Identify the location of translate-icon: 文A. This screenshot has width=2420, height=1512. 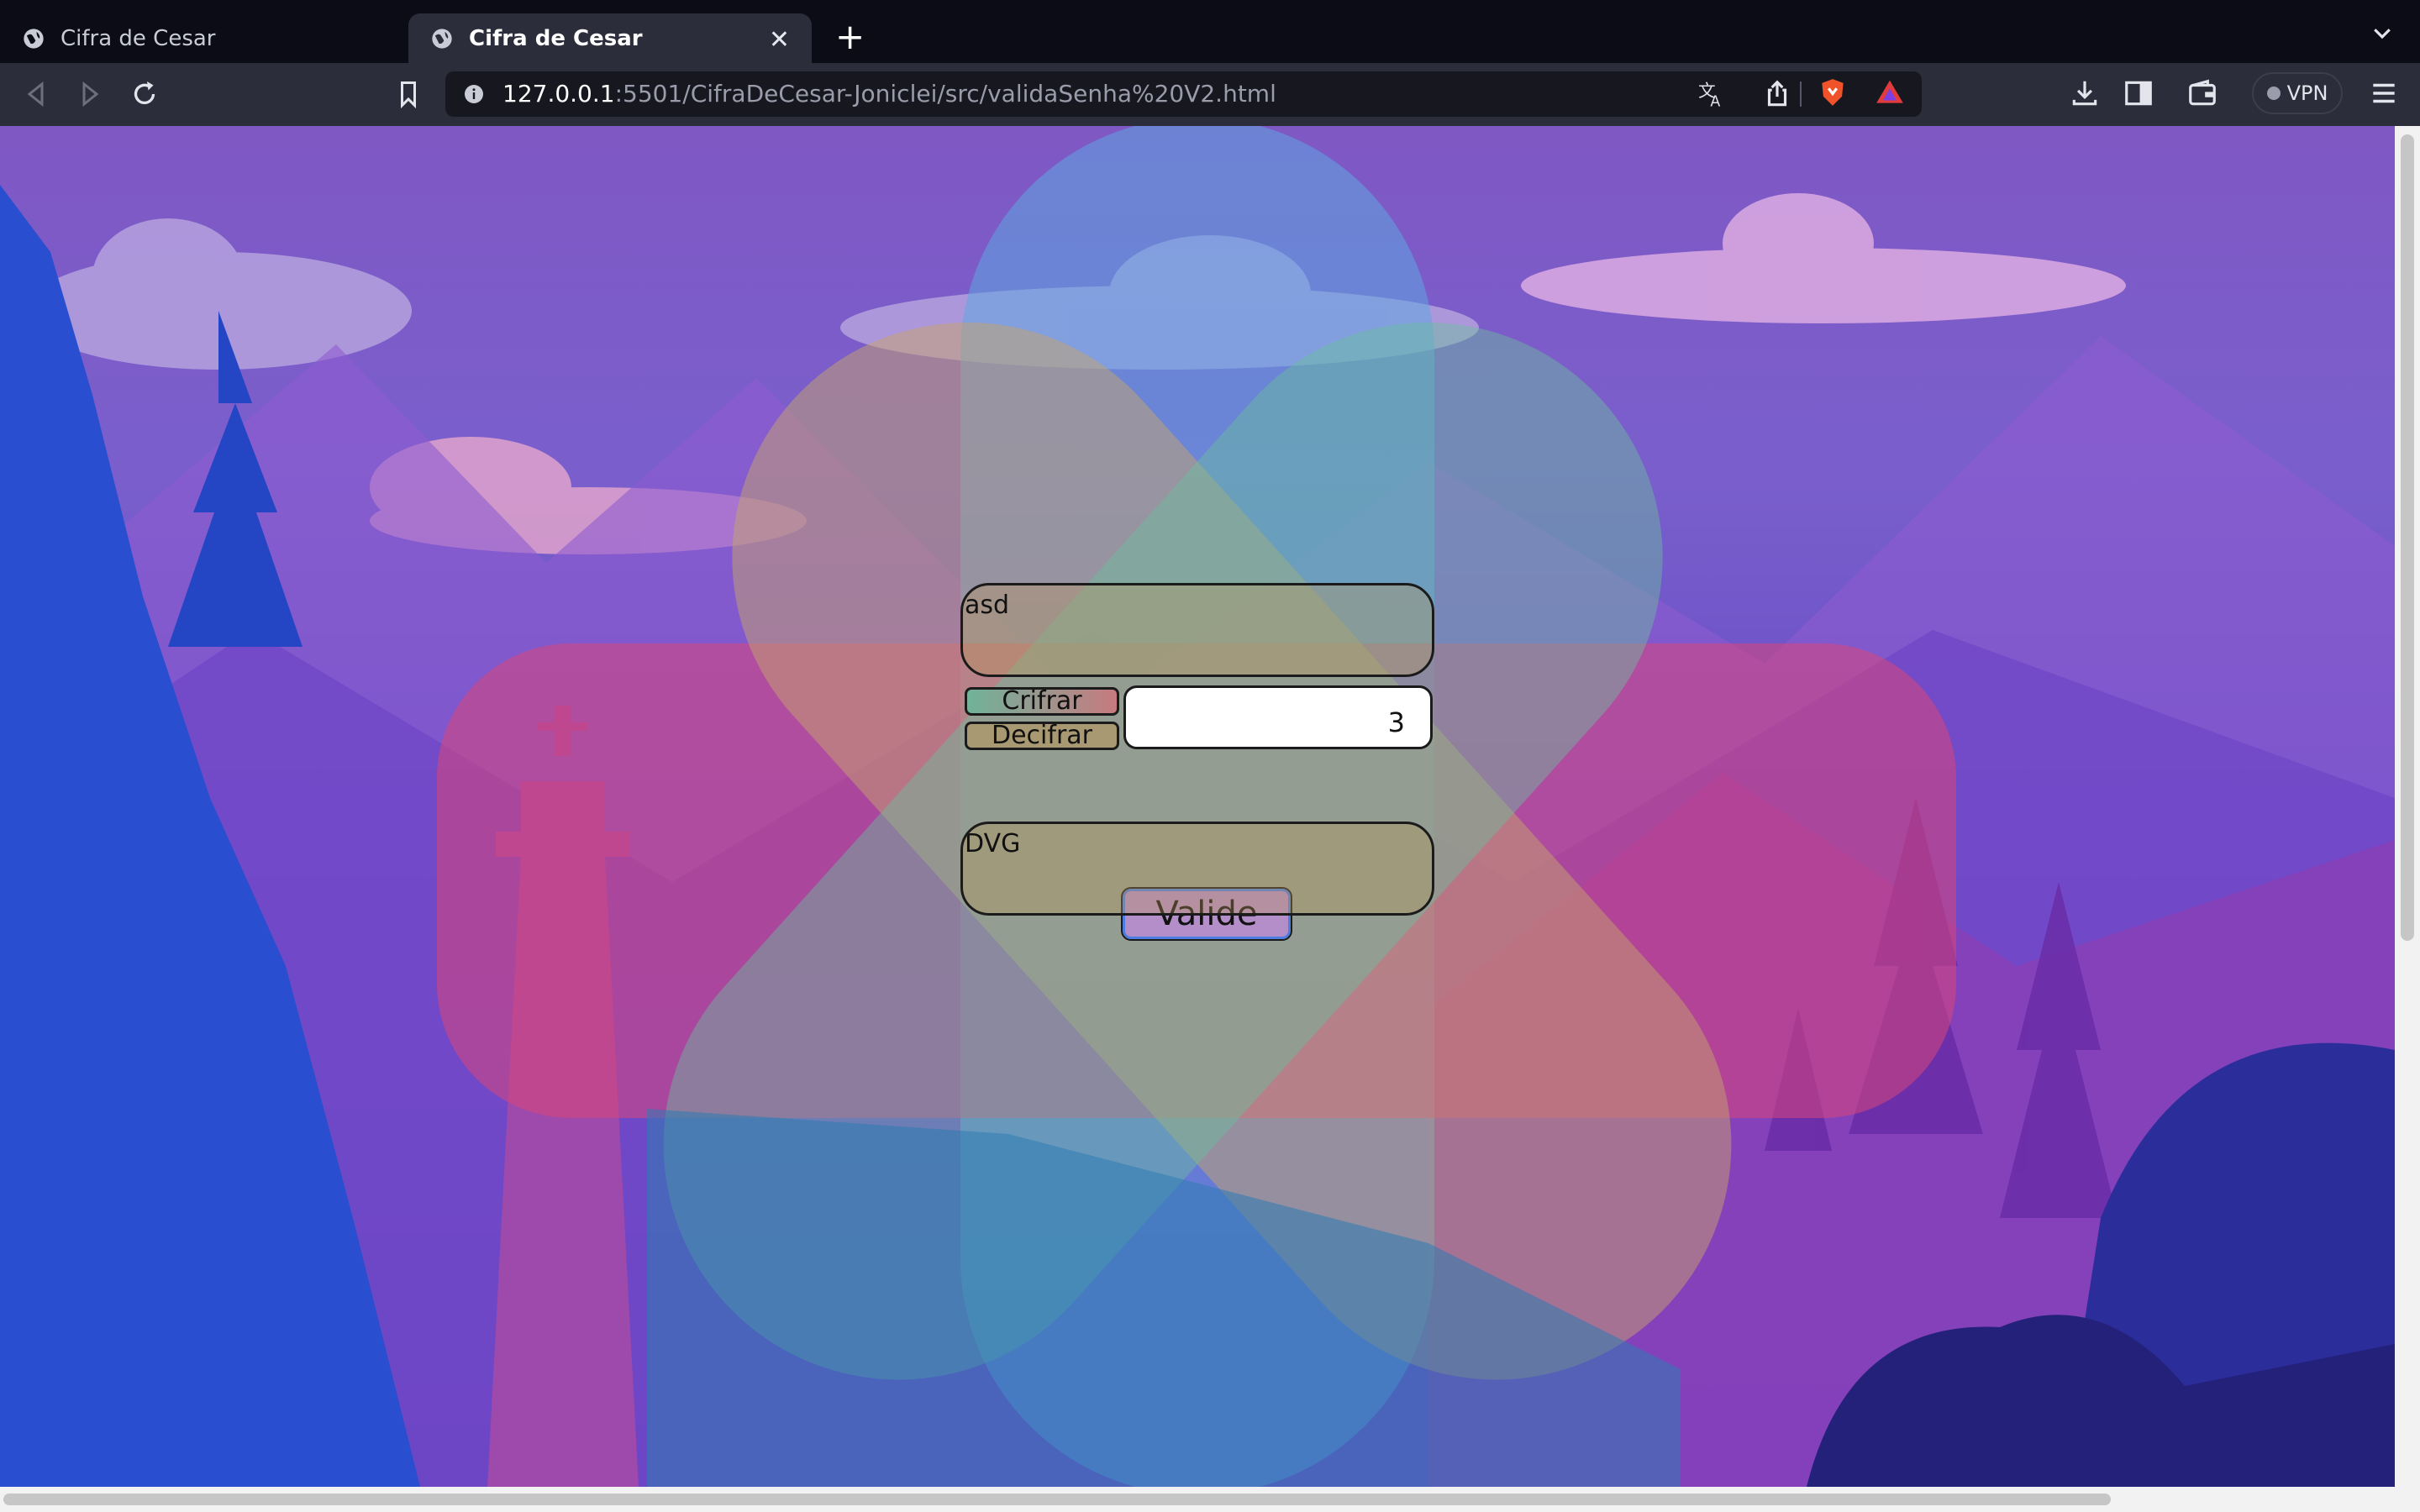
(1712, 94).